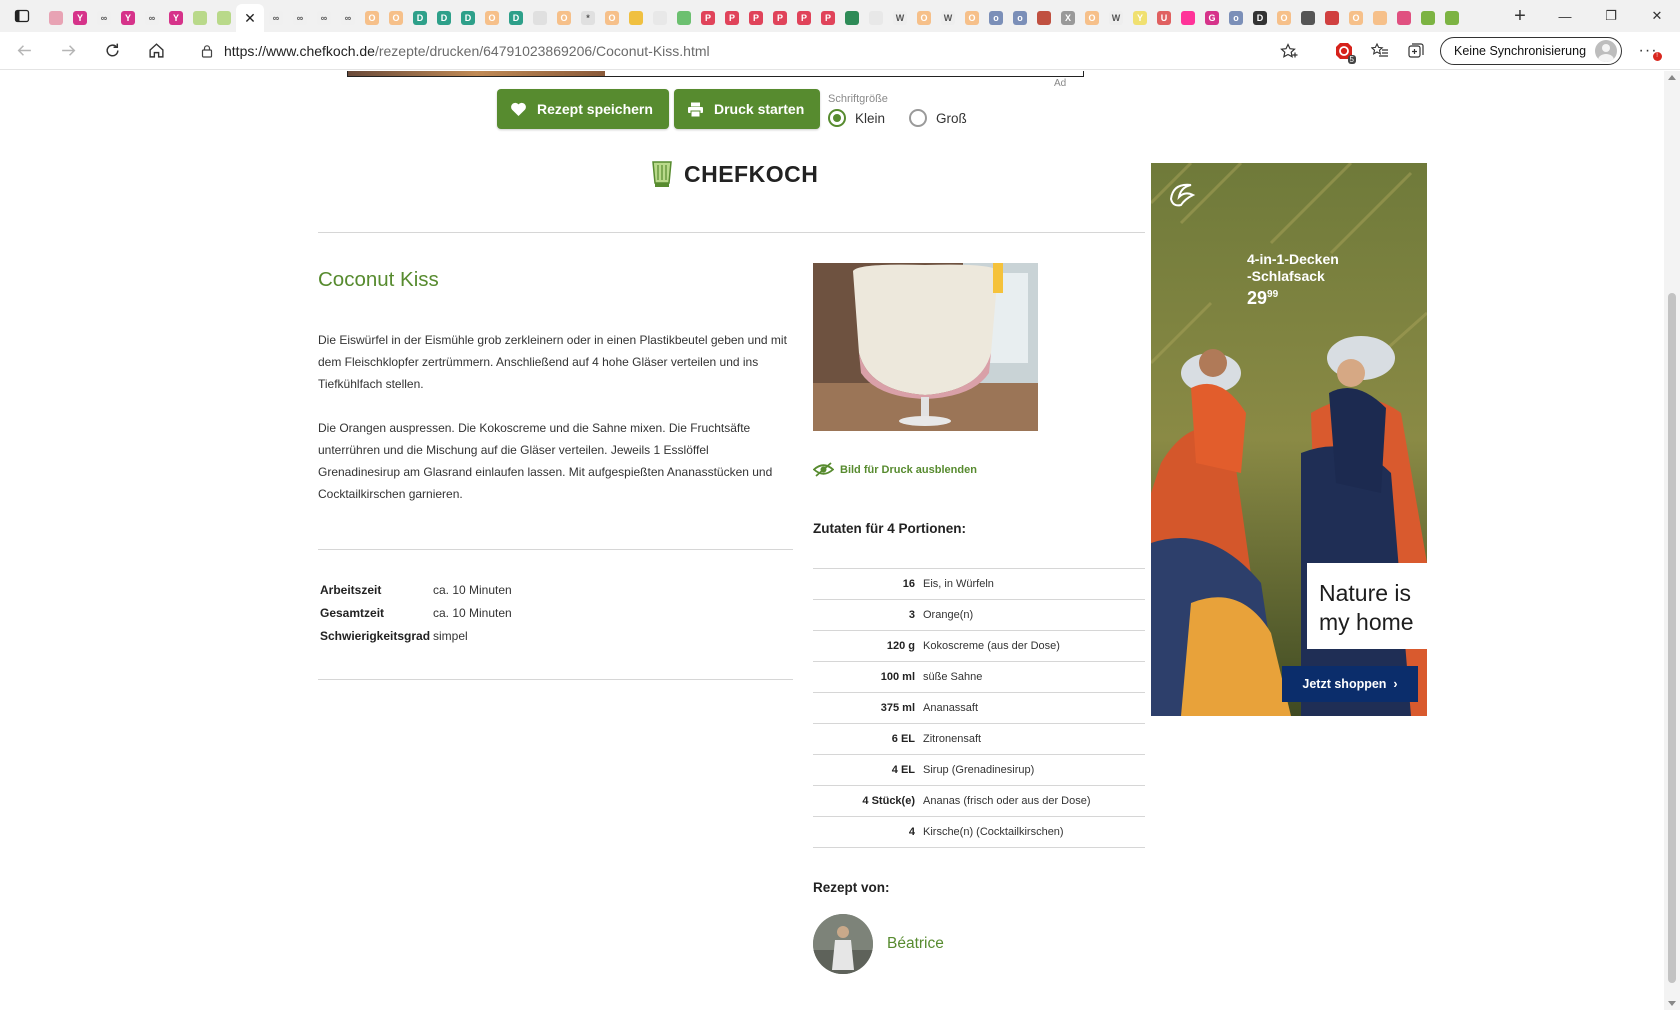  I want to click on browser-tab: *, so click(588, 18).